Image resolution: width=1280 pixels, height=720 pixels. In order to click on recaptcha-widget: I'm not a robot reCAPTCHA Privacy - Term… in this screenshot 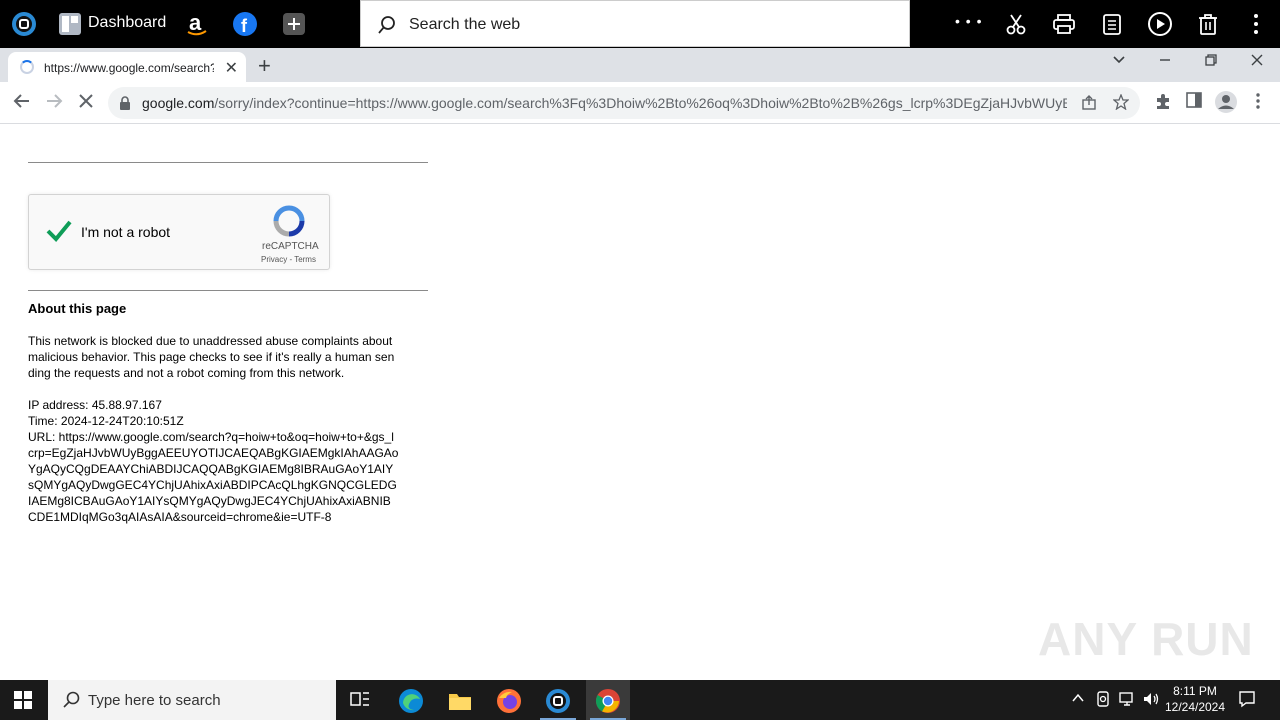, I will do `click(179, 232)`.